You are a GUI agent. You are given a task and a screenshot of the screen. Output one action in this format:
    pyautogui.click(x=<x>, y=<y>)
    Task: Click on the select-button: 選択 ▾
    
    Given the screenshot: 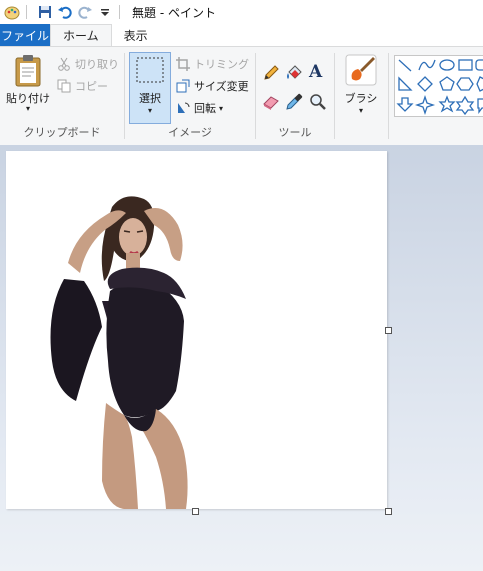 What is the action you would take?
    pyautogui.click(x=150, y=88)
    